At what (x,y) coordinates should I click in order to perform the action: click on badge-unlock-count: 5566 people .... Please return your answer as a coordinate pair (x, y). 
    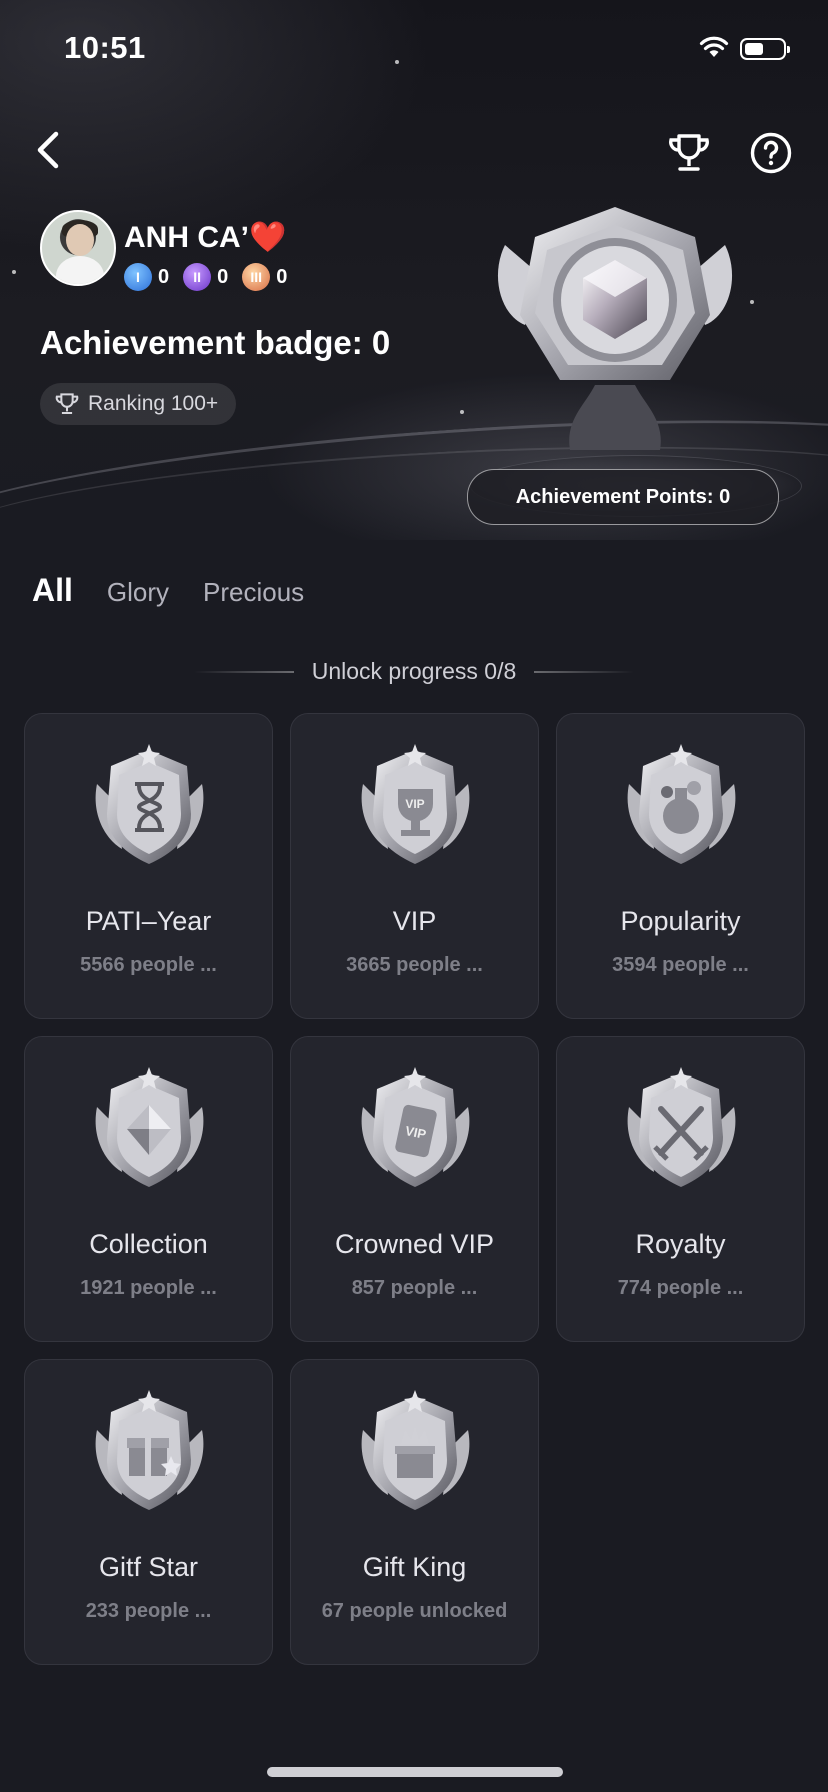
    Looking at the image, I should click on (148, 965).